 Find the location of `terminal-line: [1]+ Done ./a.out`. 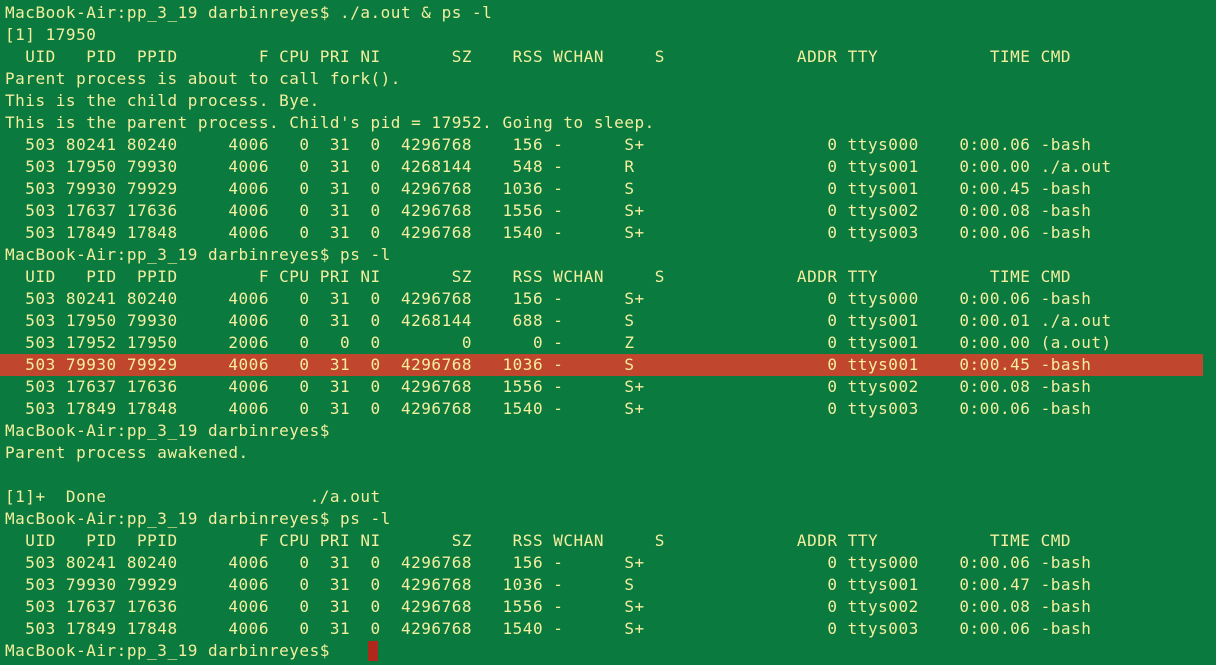

terminal-line: [1]+ Done ./a.out is located at coordinates (193, 496).